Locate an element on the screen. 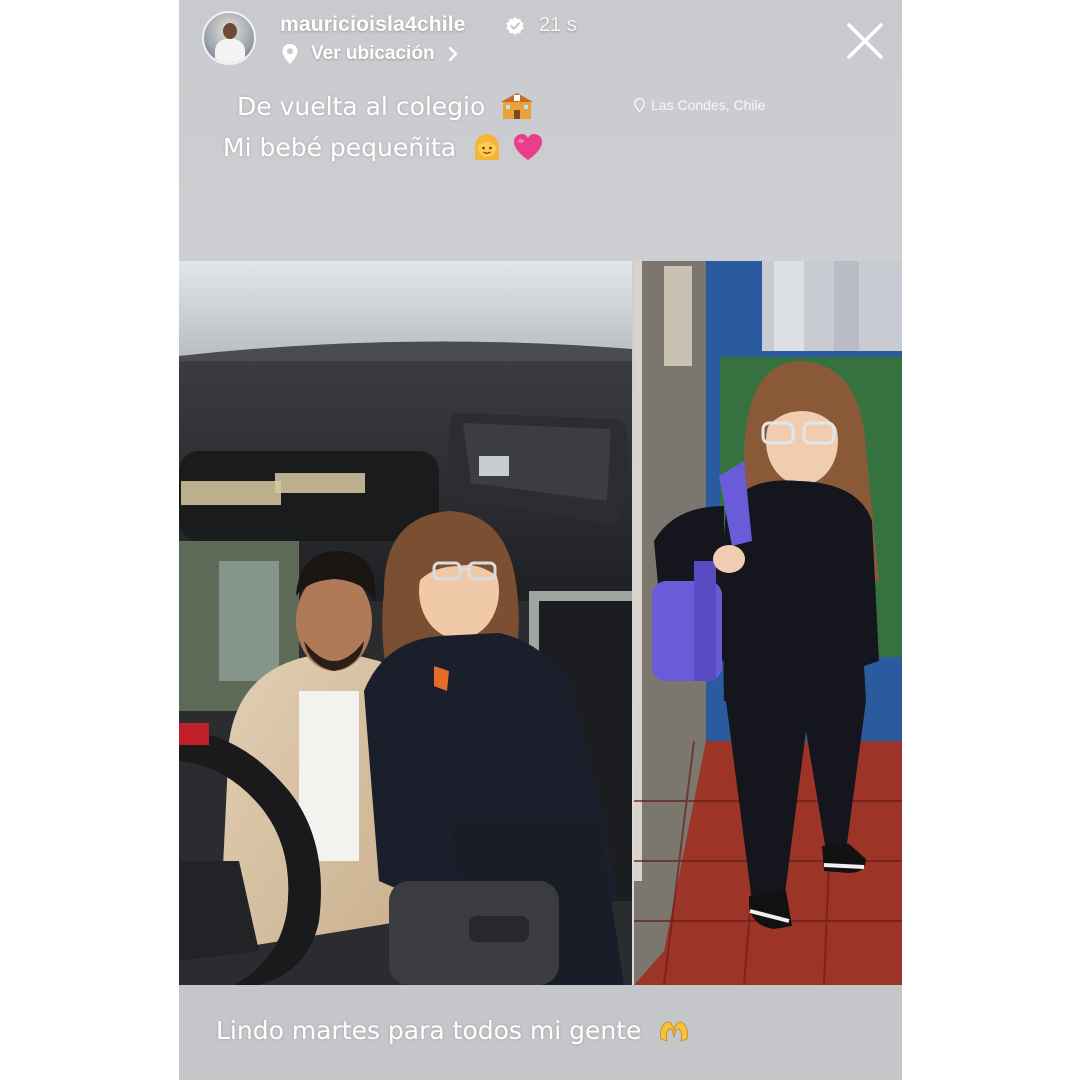  close-icon is located at coordinates (865, 41).